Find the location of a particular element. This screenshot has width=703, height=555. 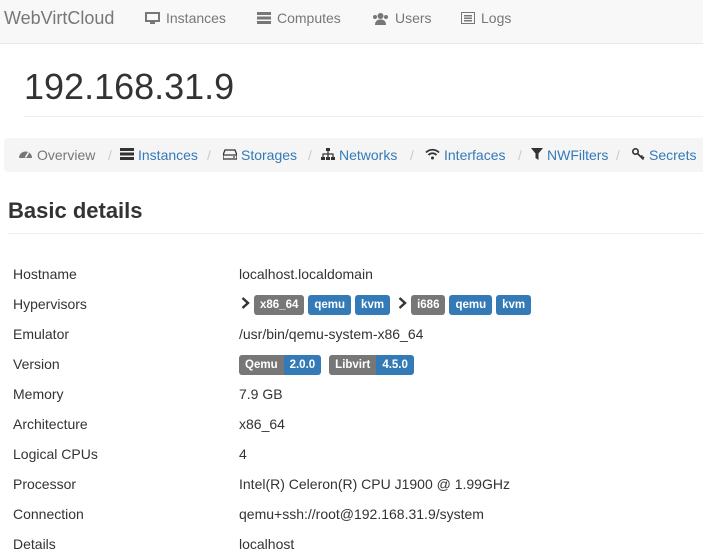

header-divider is located at coordinates (363, 116).